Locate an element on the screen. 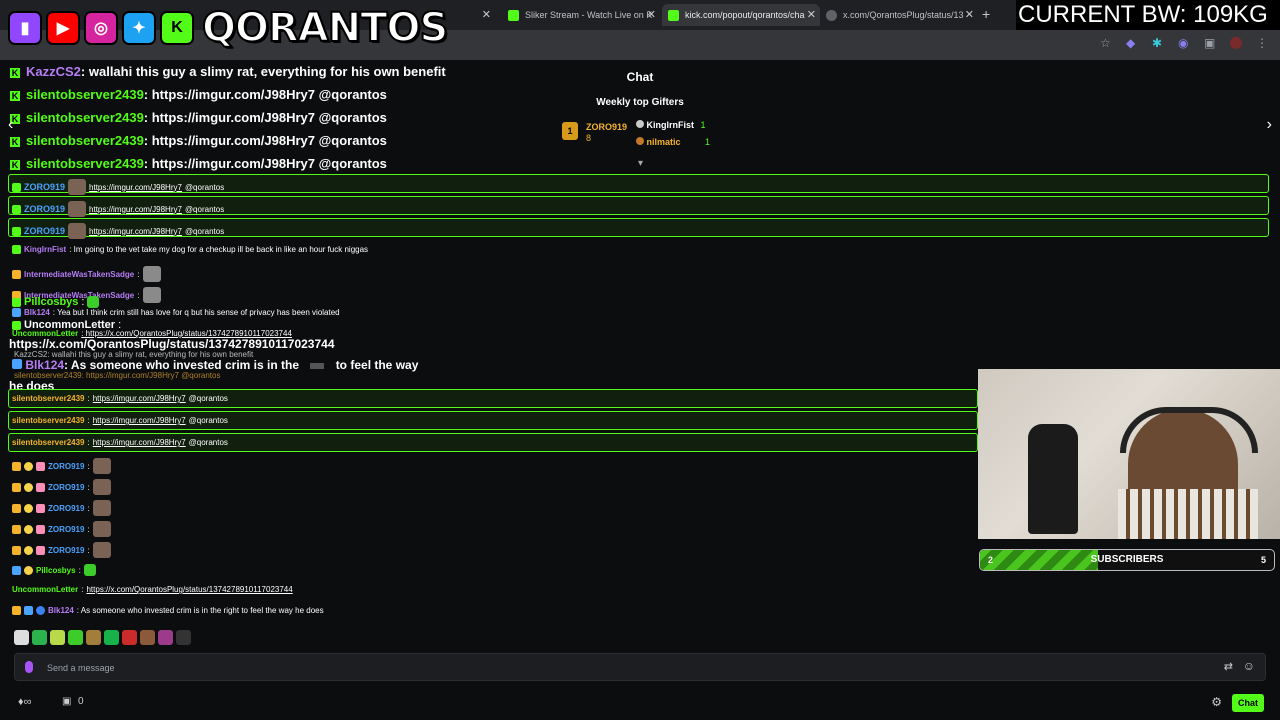 The width and height of the screenshot is (1280, 720). gifter-name: nilmatic is located at coordinates (664, 142).